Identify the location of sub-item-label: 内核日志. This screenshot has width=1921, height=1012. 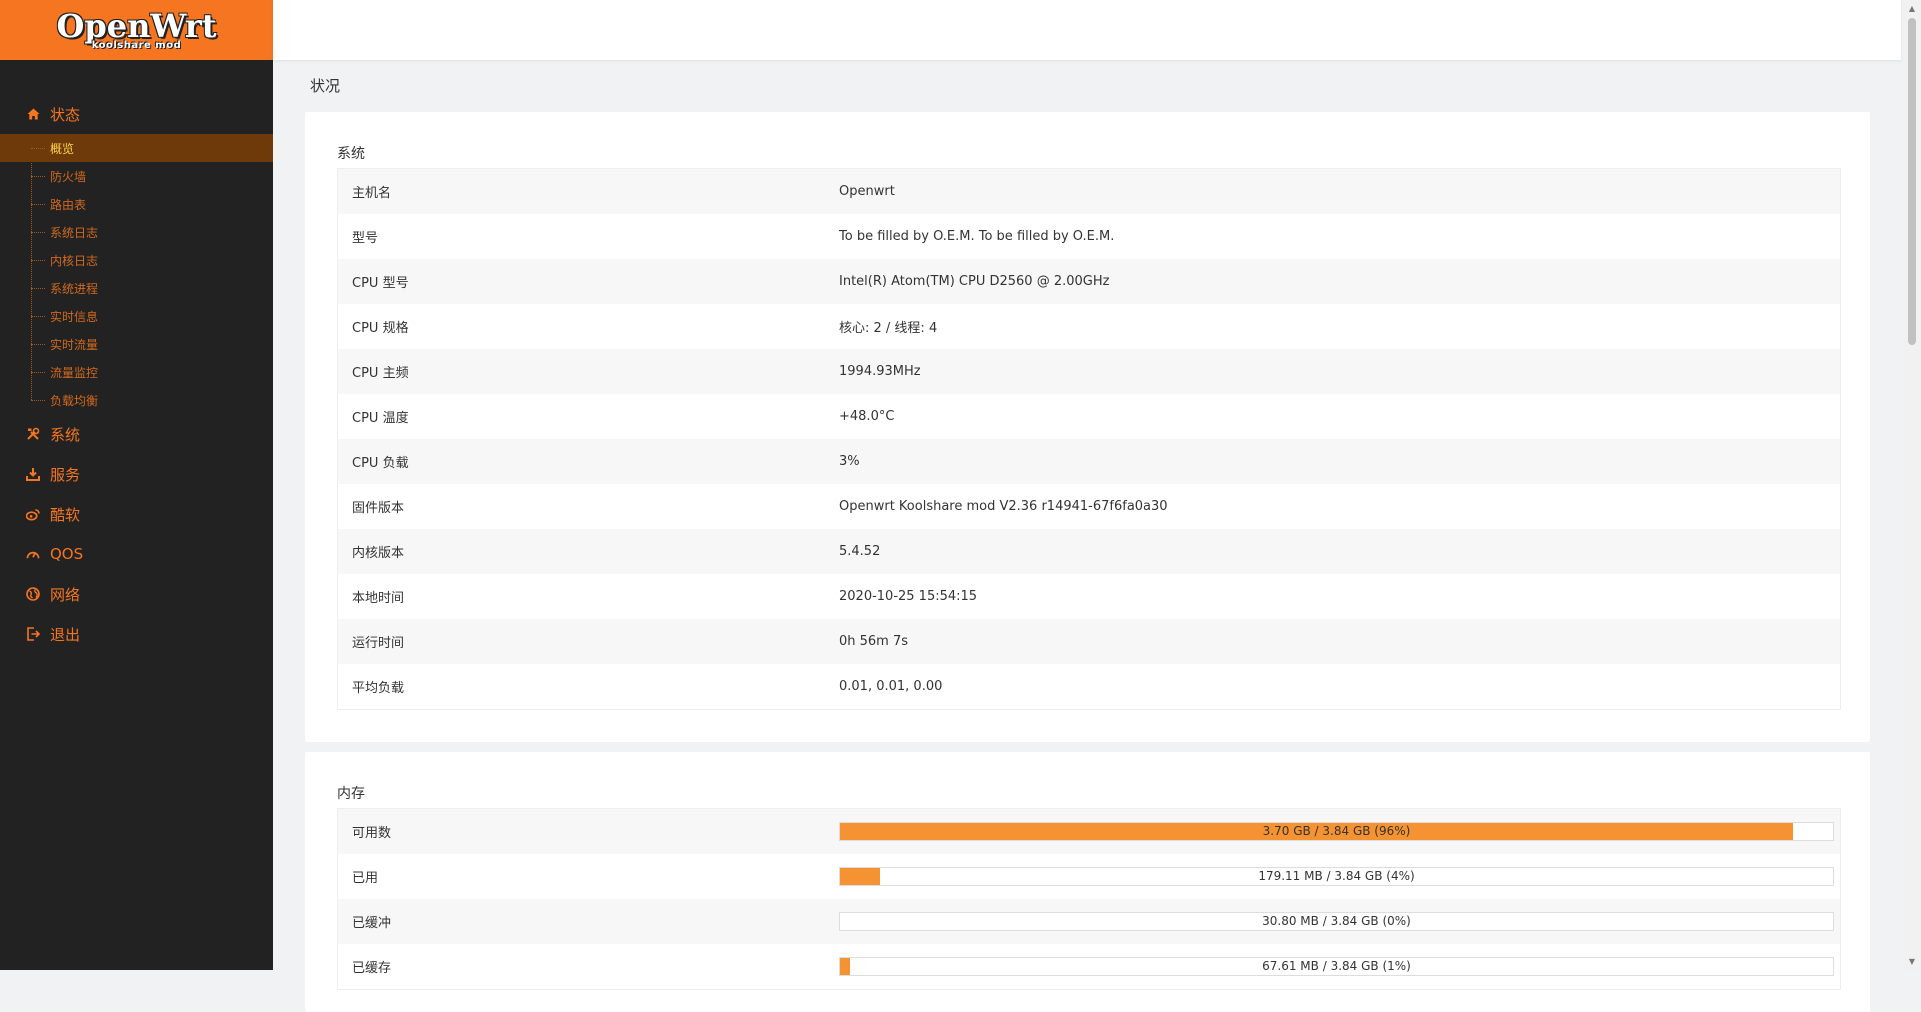
(74, 260).